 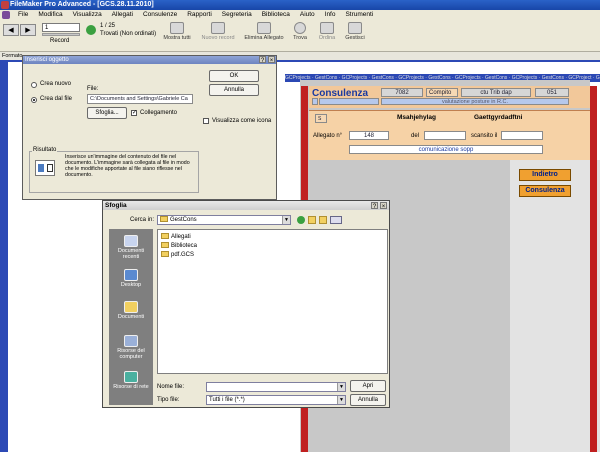 What do you see at coordinates (272, 301) in the screenshot?
I see `file-list: Allegati Biblioteca pdf.GCS` at bounding box center [272, 301].